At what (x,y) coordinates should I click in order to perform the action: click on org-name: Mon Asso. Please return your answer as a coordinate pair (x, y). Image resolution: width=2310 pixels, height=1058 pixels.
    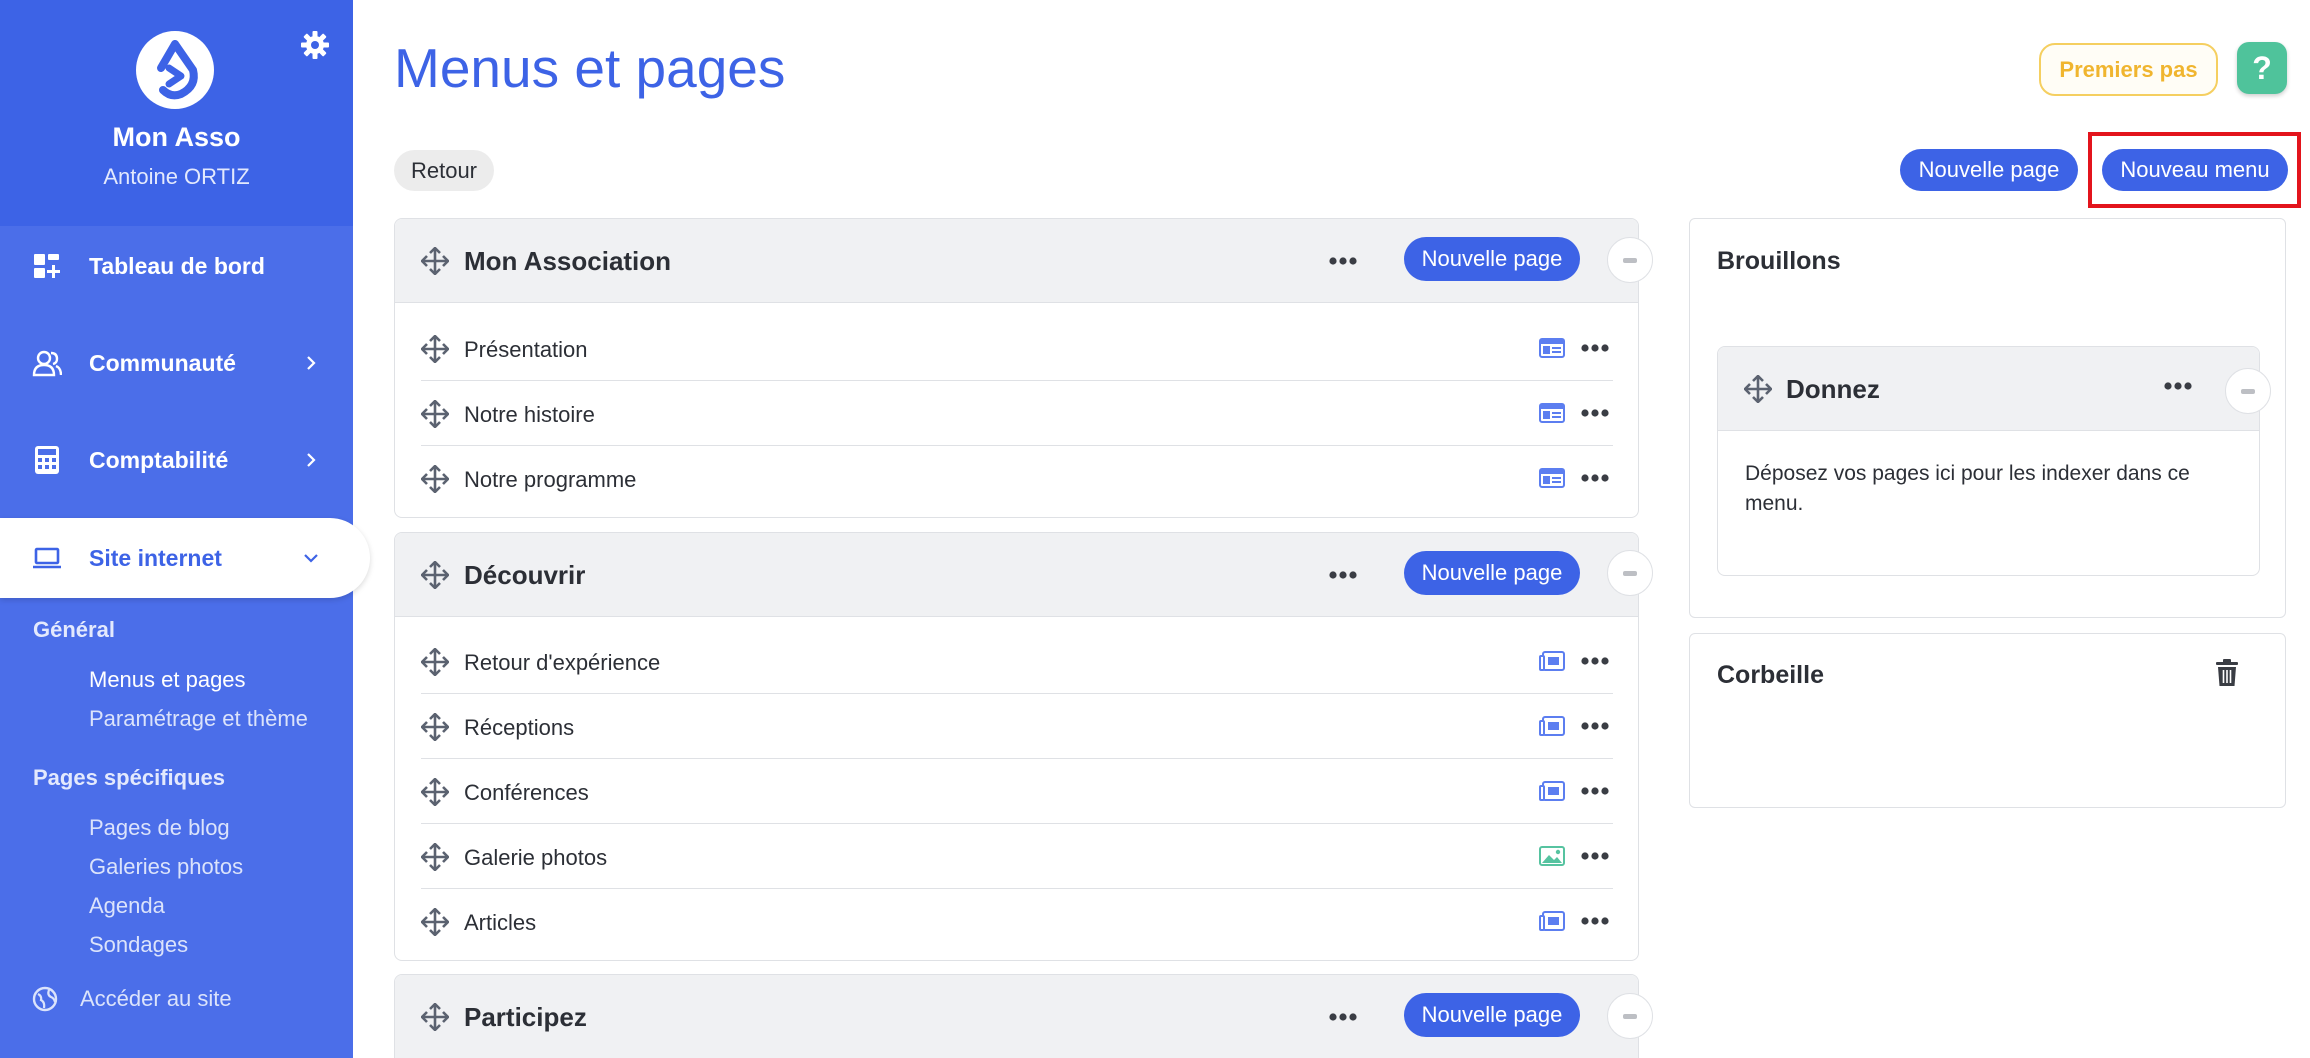
    Looking at the image, I should click on (176, 137).